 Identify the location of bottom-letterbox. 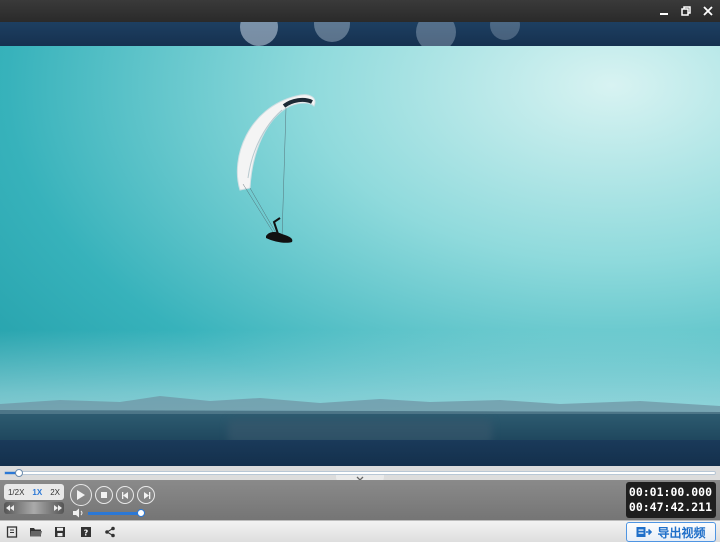
(360, 453).